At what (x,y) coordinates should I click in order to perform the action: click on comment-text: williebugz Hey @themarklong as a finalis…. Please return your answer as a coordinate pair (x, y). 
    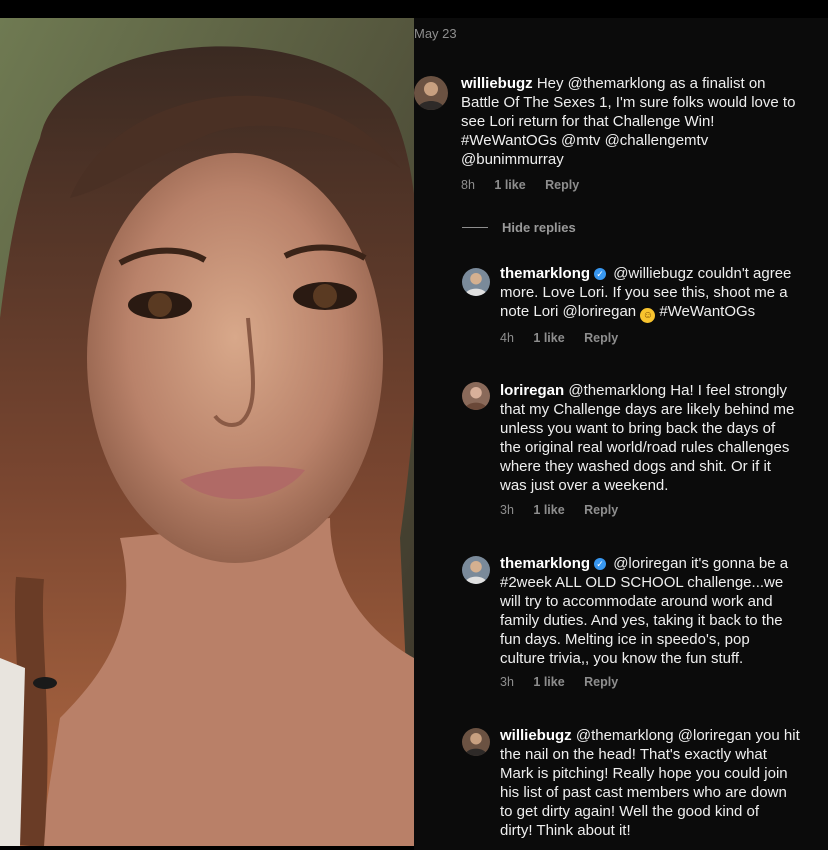
    Looking at the image, I should click on (628, 121).